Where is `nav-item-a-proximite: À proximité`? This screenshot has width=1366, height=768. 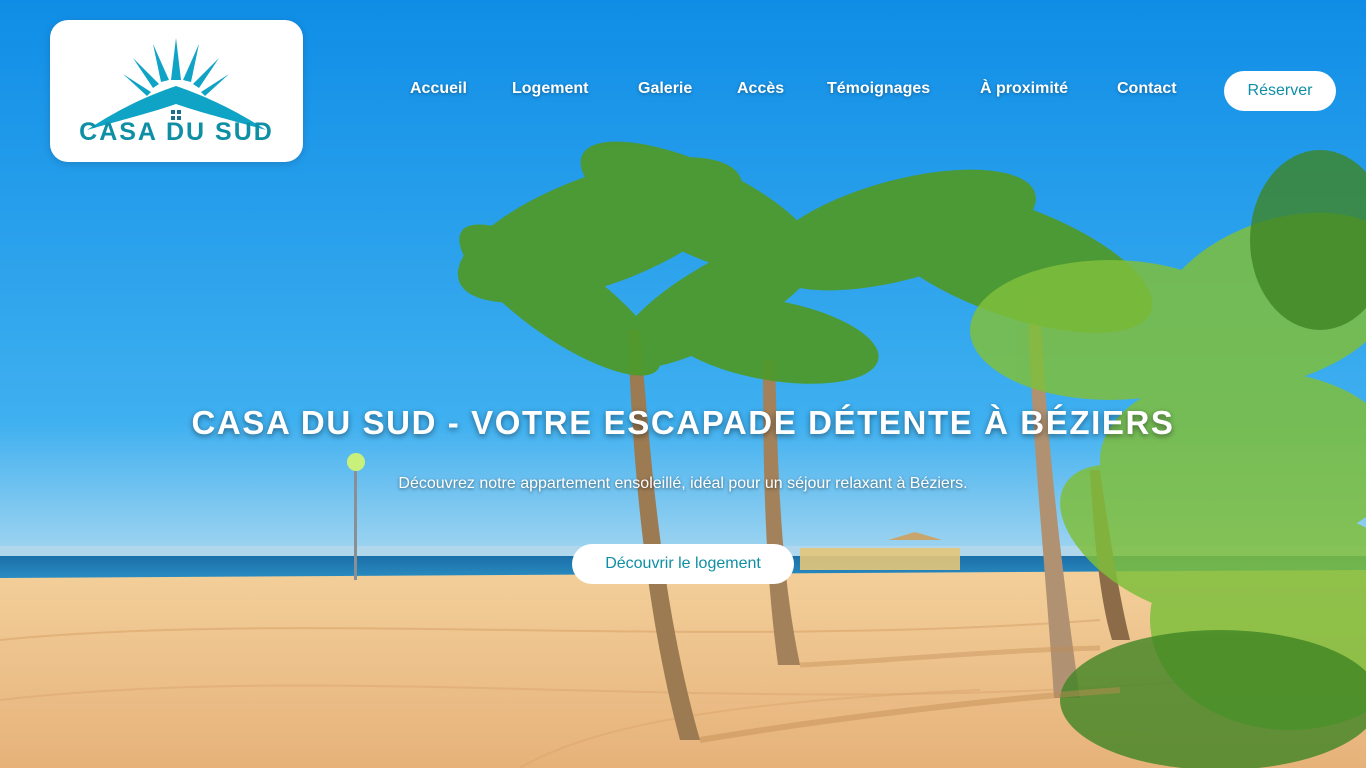 nav-item-a-proximite: À proximité is located at coordinates (1024, 89).